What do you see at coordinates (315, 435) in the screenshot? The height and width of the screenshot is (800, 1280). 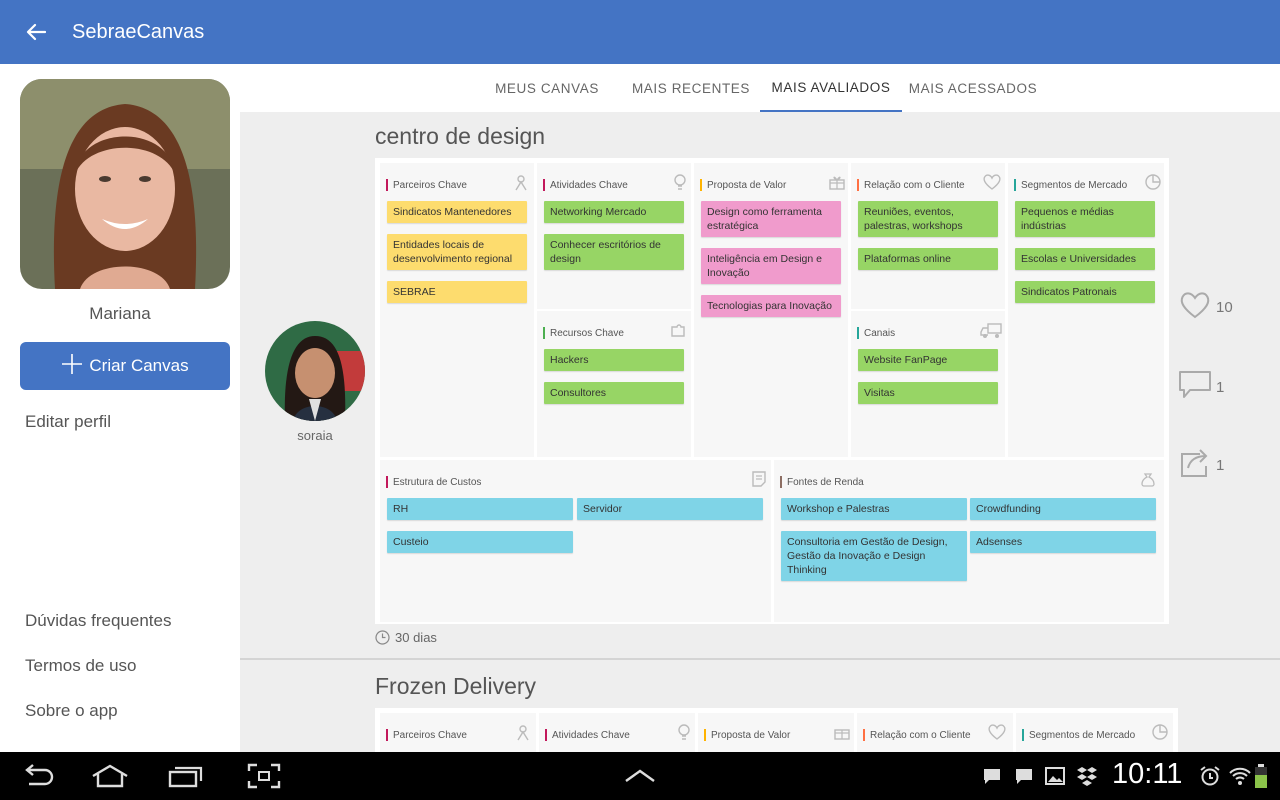 I see `author-name: soraia` at bounding box center [315, 435].